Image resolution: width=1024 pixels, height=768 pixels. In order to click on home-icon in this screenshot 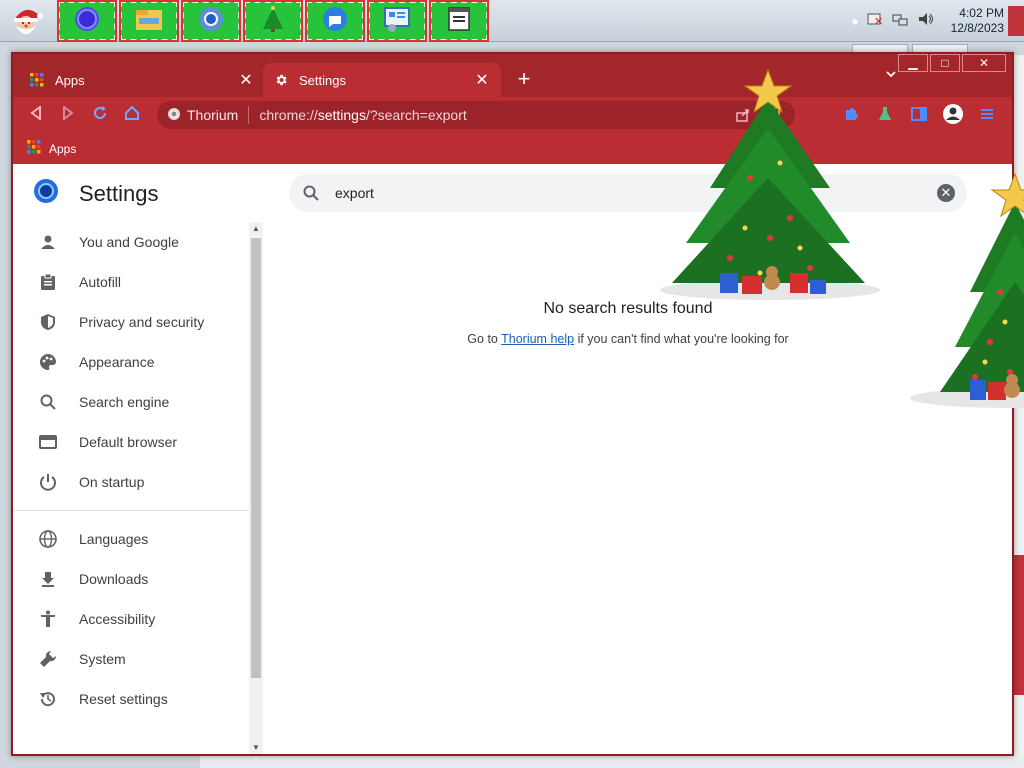, I will do `click(132, 115)`.